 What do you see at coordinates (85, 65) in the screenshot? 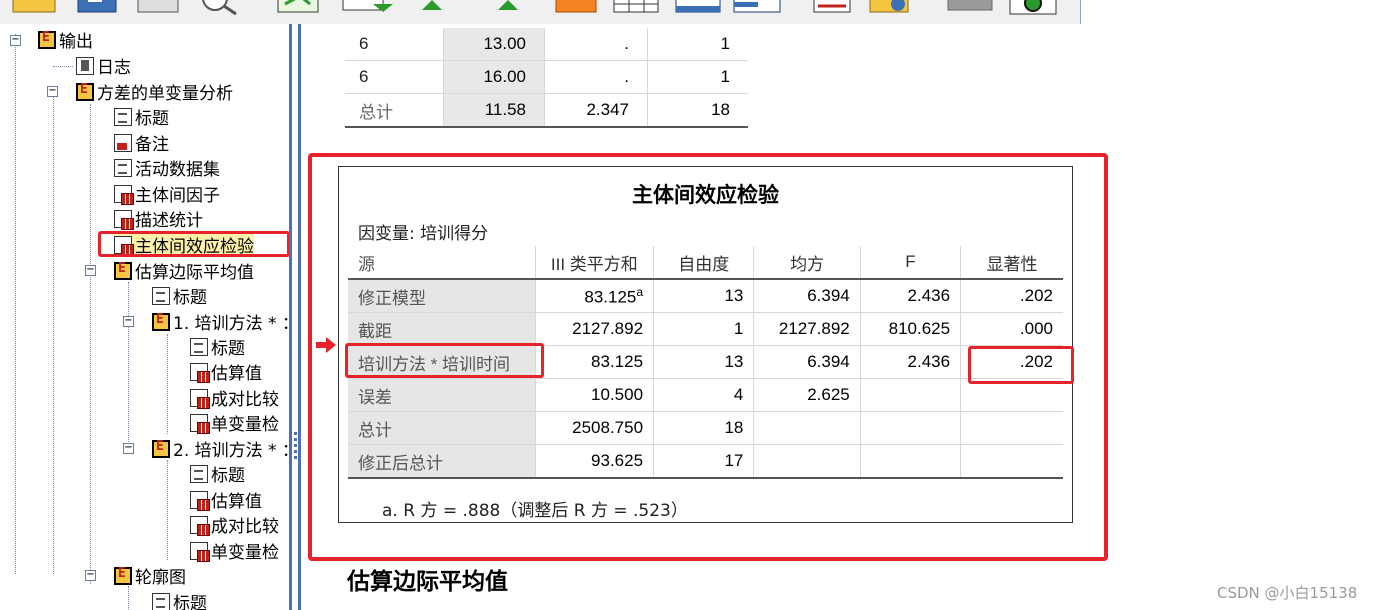
I see `log-icon` at bounding box center [85, 65].